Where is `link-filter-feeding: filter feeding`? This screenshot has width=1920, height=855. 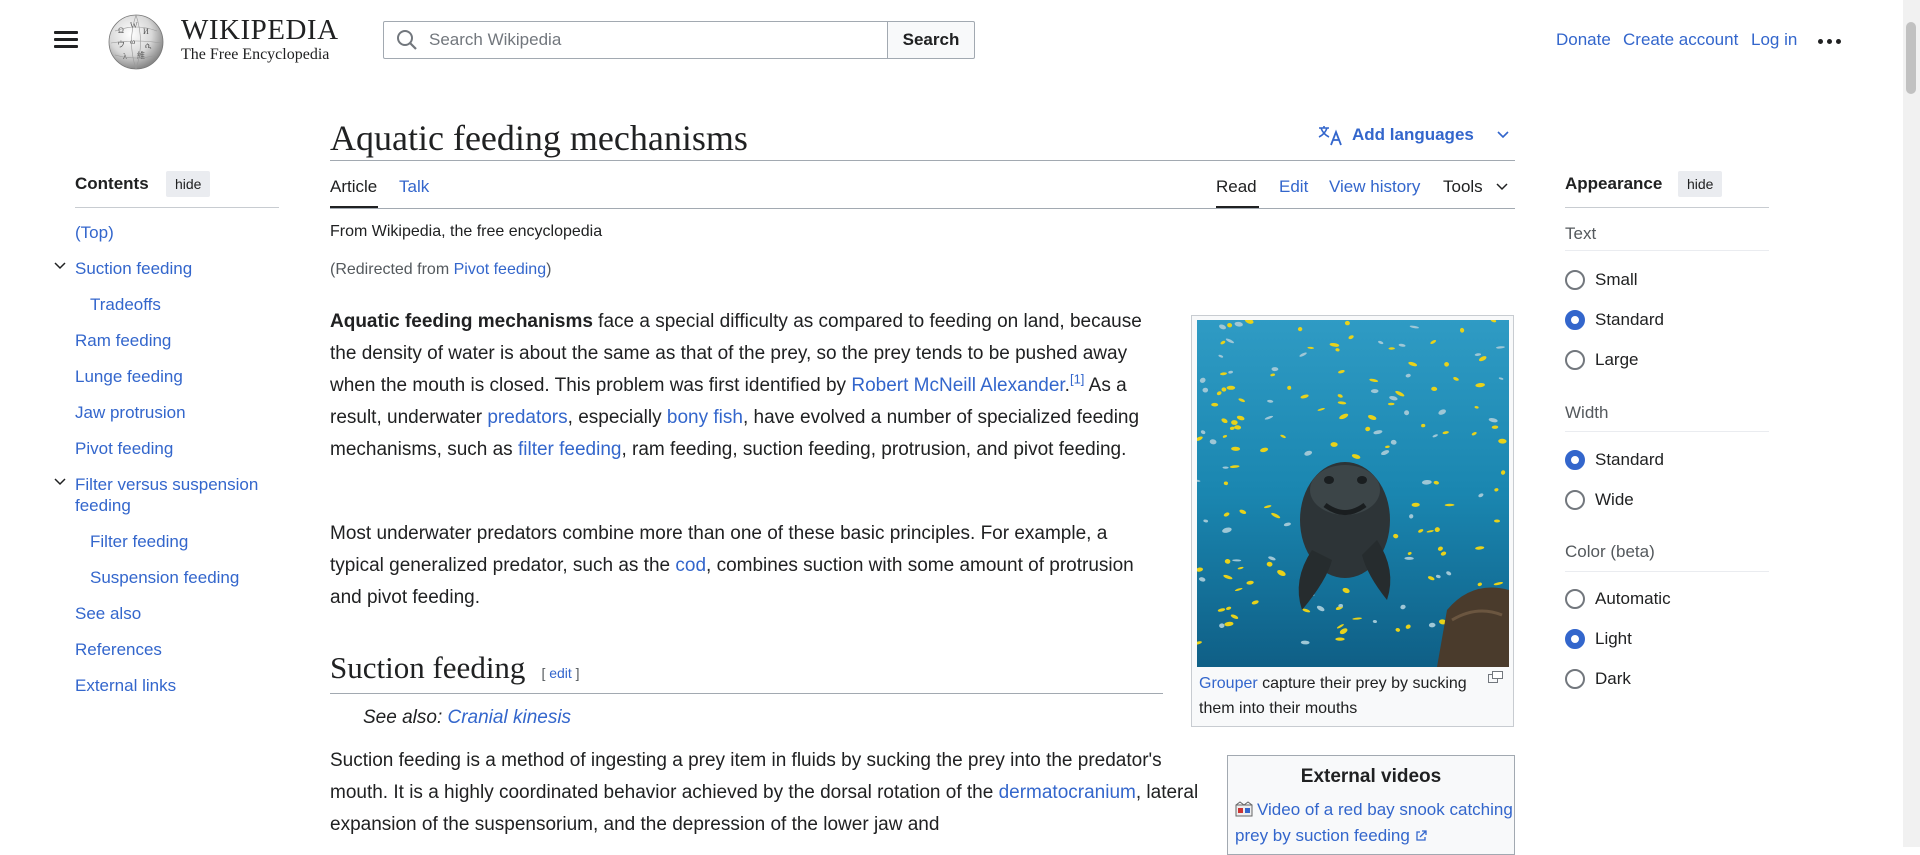
link-filter-feeding: filter feeding is located at coordinates (570, 449).